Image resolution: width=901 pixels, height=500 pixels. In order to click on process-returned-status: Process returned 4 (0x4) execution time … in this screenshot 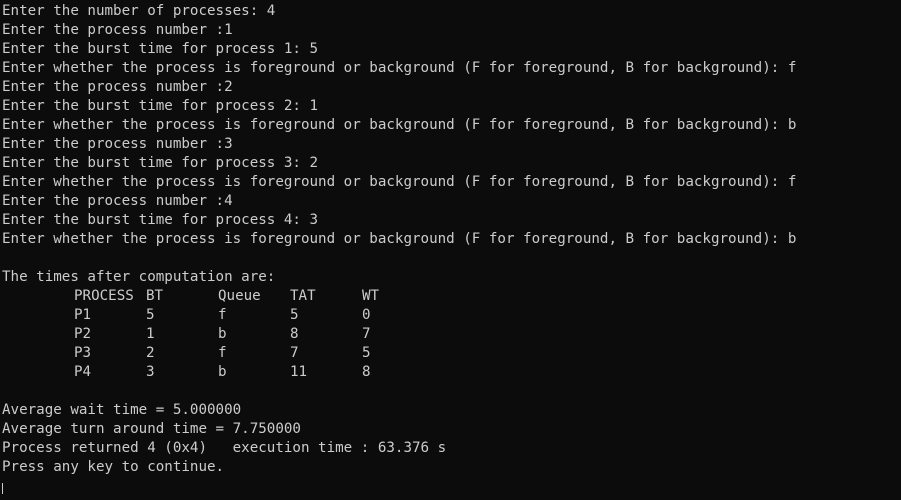, I will do `click(224, 448)`.